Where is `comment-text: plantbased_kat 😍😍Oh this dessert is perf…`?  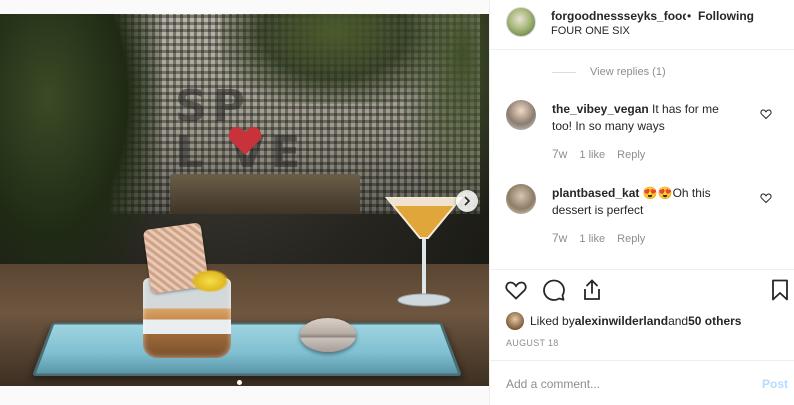 comment-text: plantbased_kat 😍😍Oh this dessert is perf… is located at coordinates (647, 202).